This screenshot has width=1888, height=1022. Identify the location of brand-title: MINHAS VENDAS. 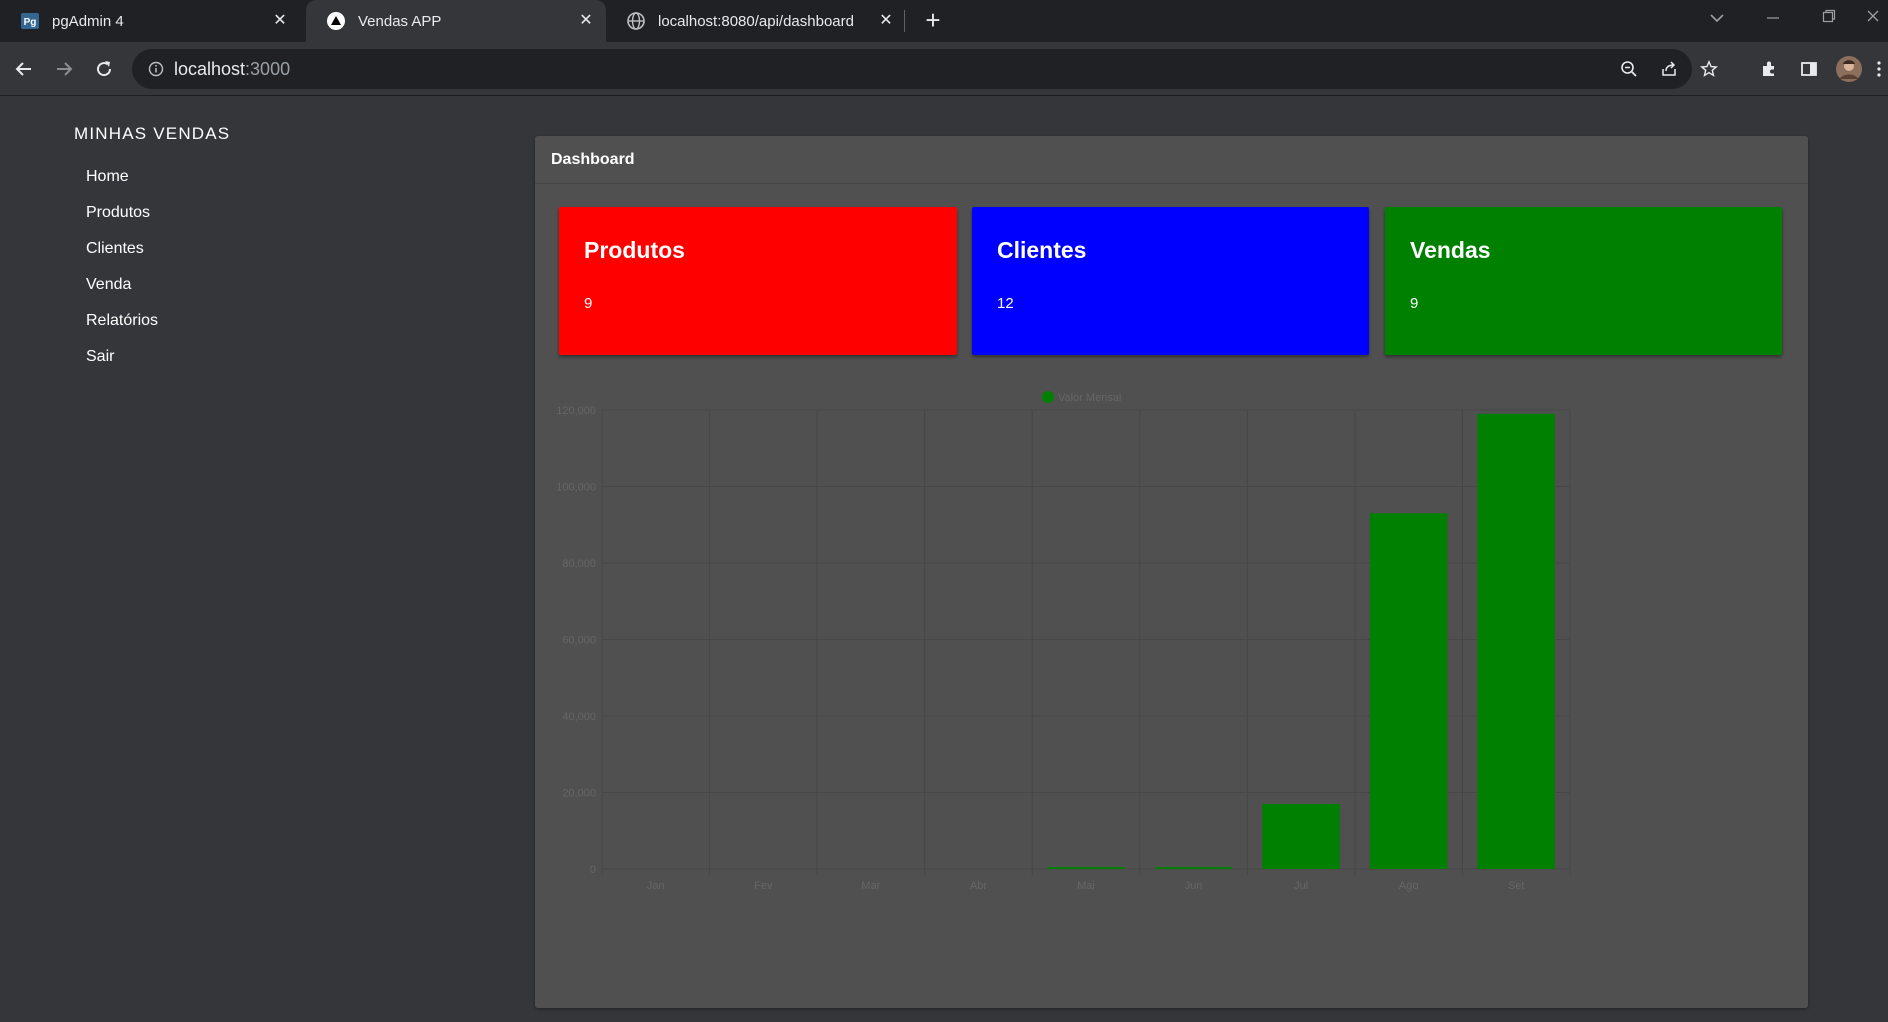
(152, 133).